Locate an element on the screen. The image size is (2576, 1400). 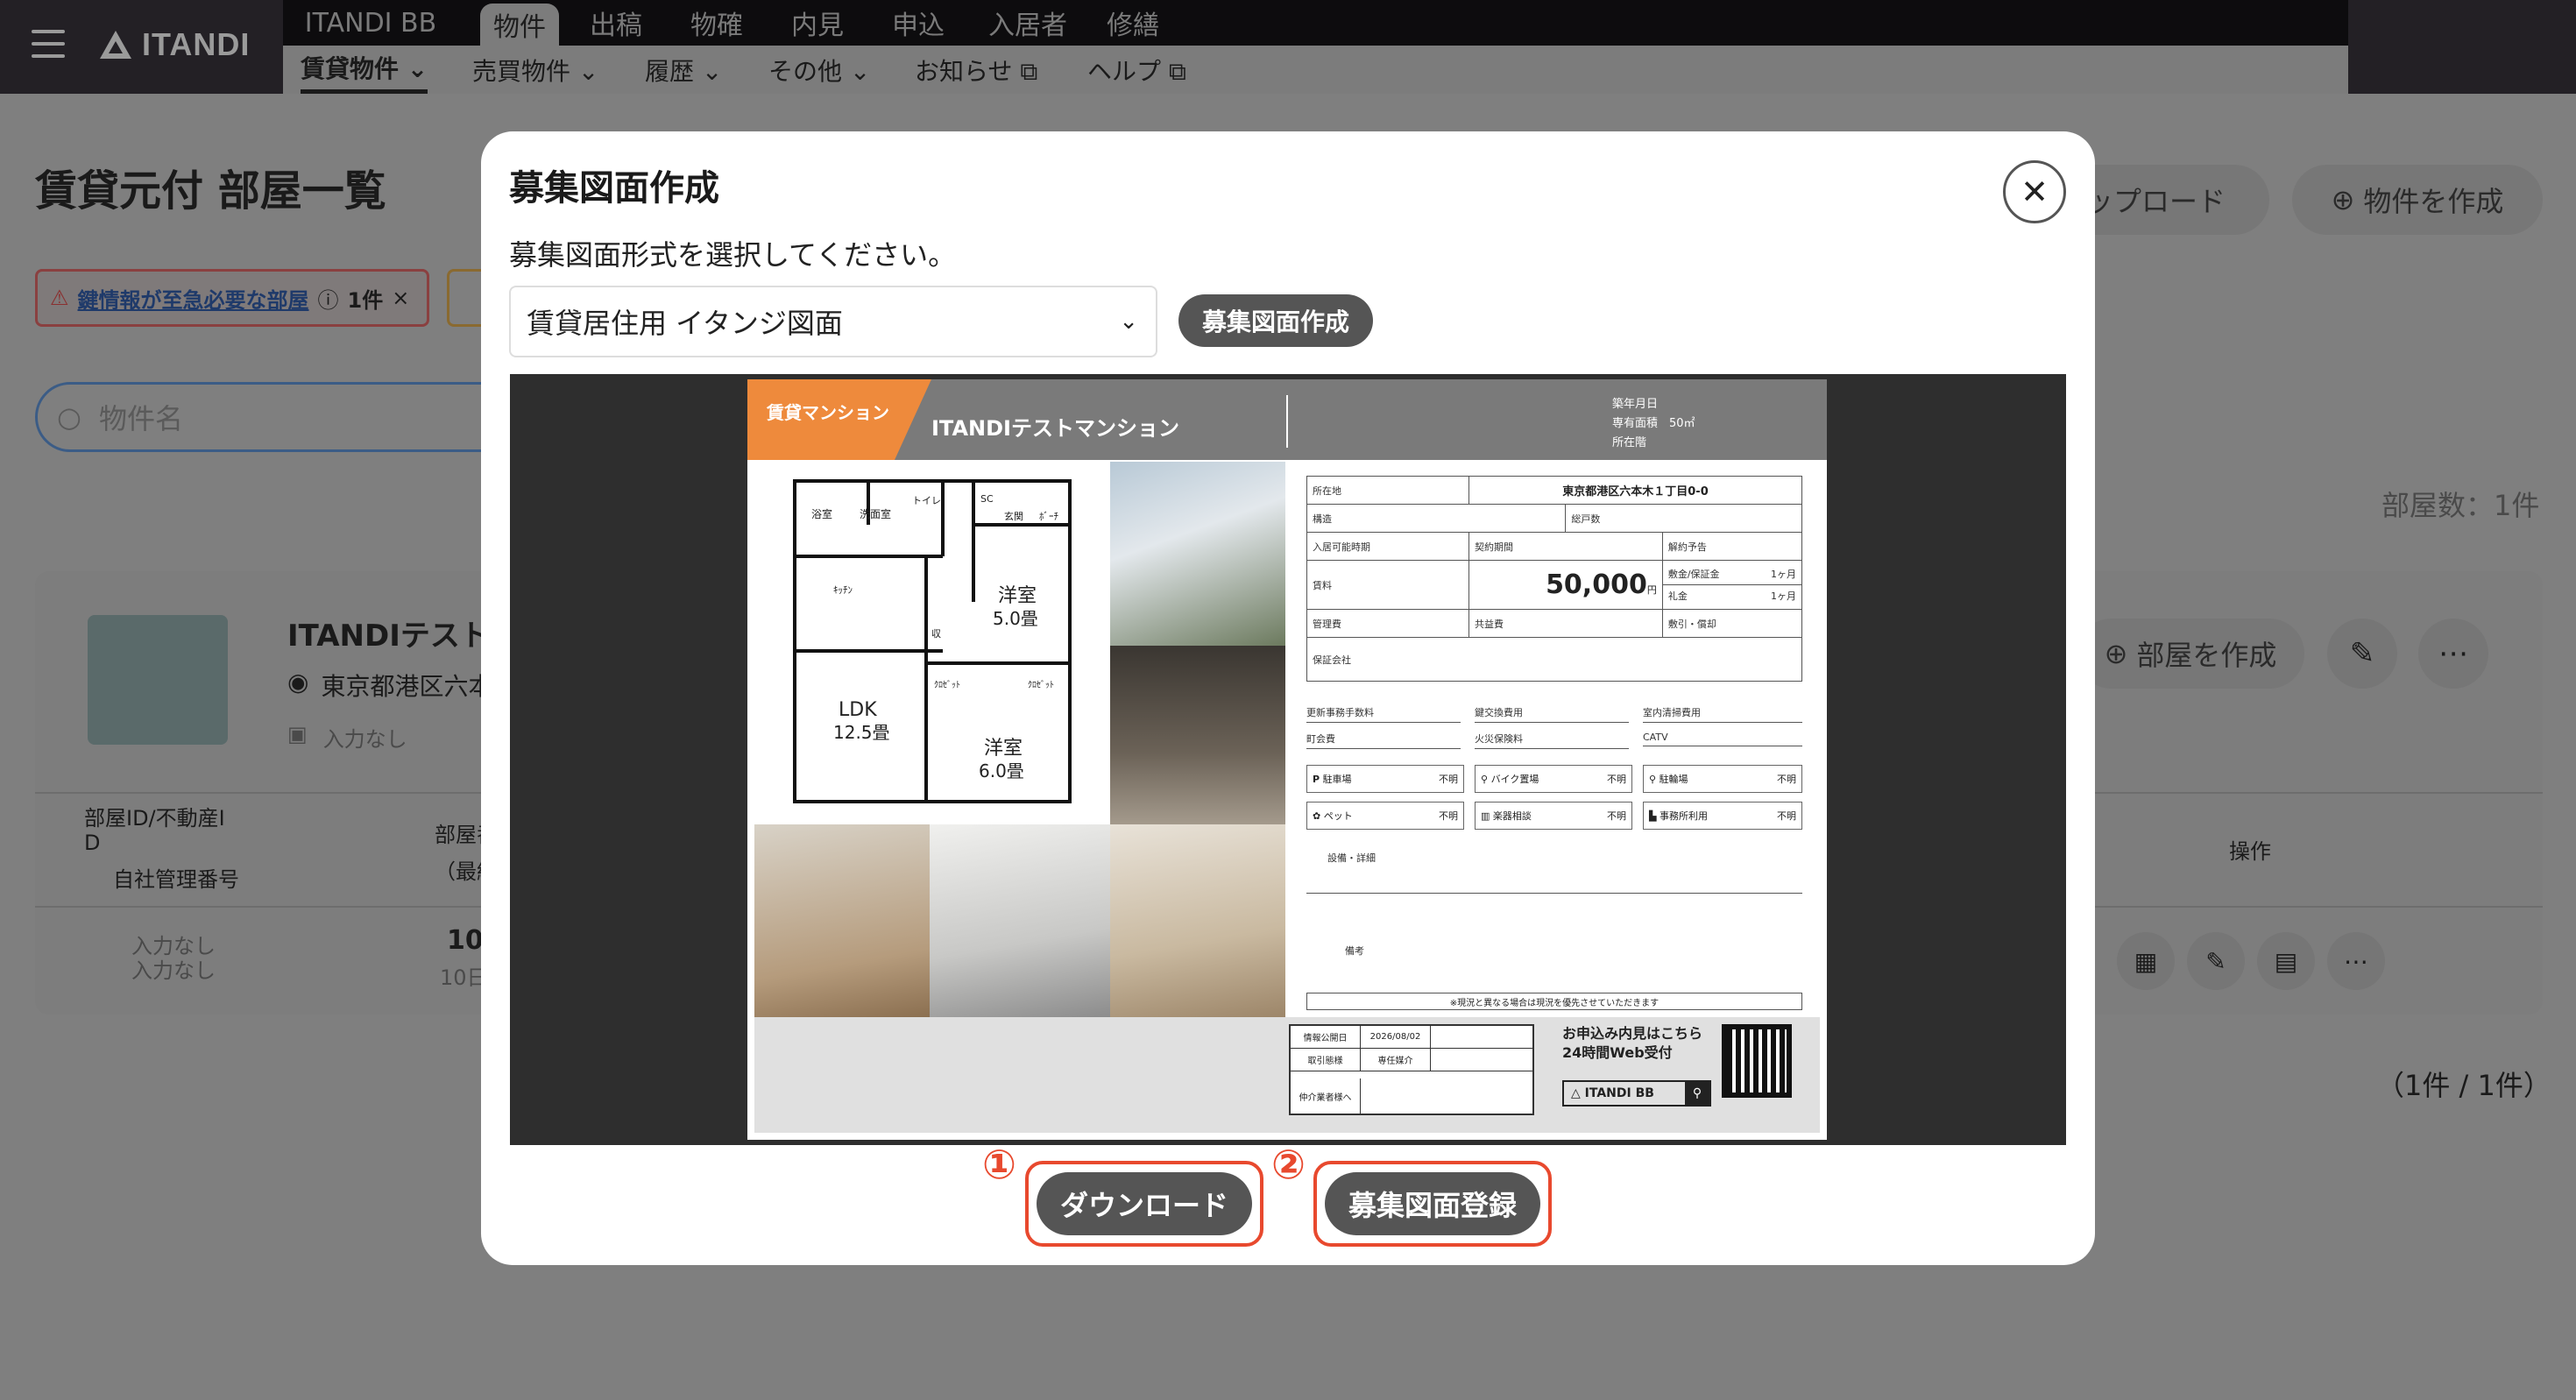
col-room-id: 部屋ID/不動産I D 自社管理番号 is located at coordinates (176, 849).